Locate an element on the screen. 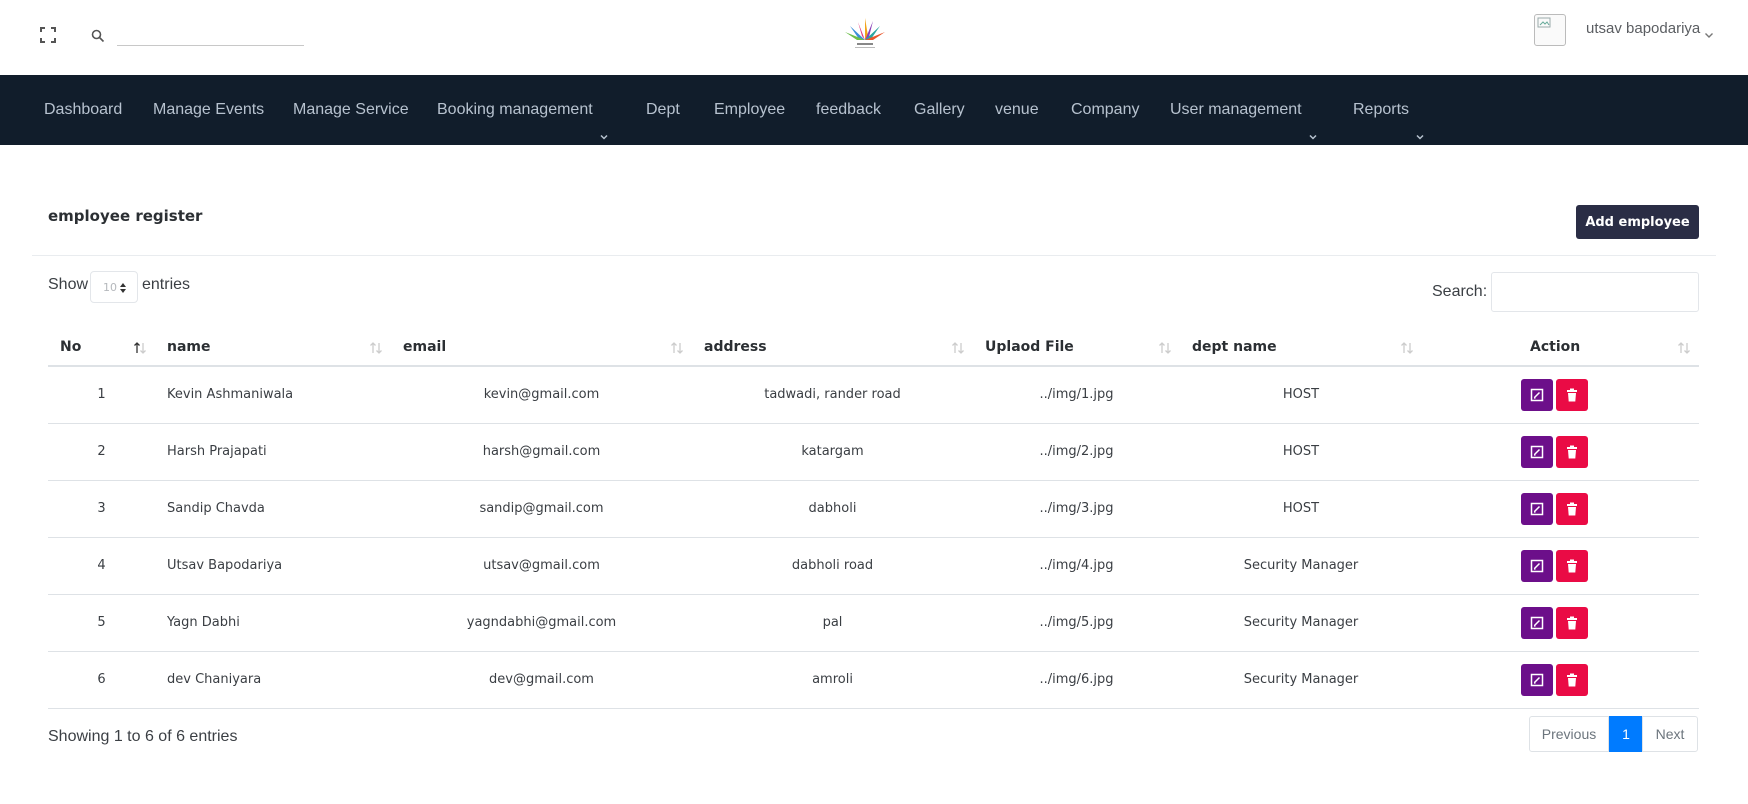 This screenshot has width=1748, height=804. nav-item-label: Gallery is located at coordinates (939, 109).